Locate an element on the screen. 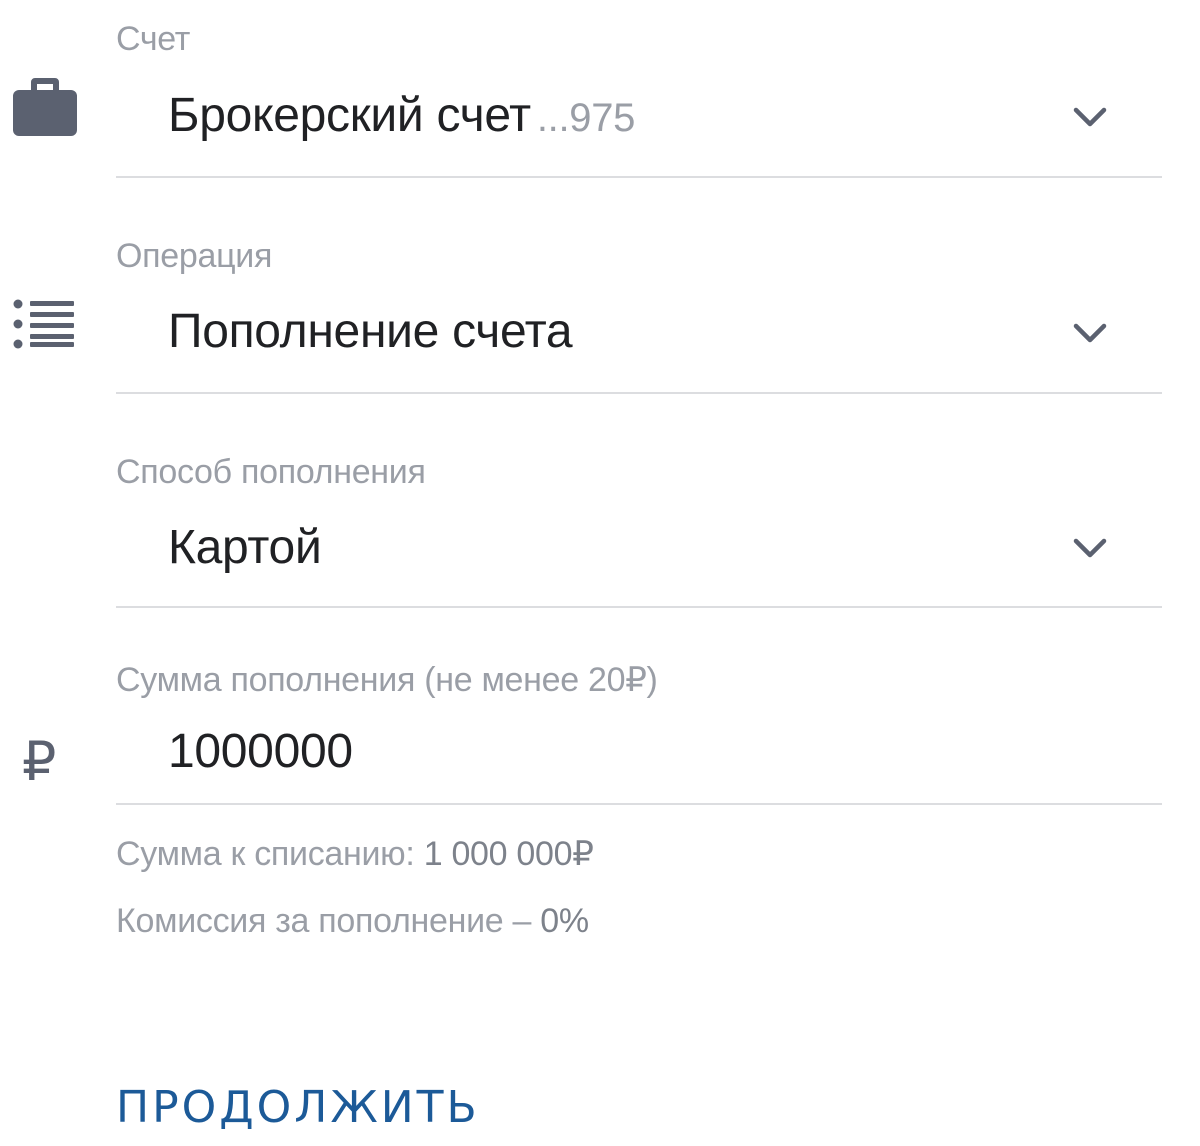  continue-button: ПРОДОЛЖИТЬ is located at coordinates (298, 1107).